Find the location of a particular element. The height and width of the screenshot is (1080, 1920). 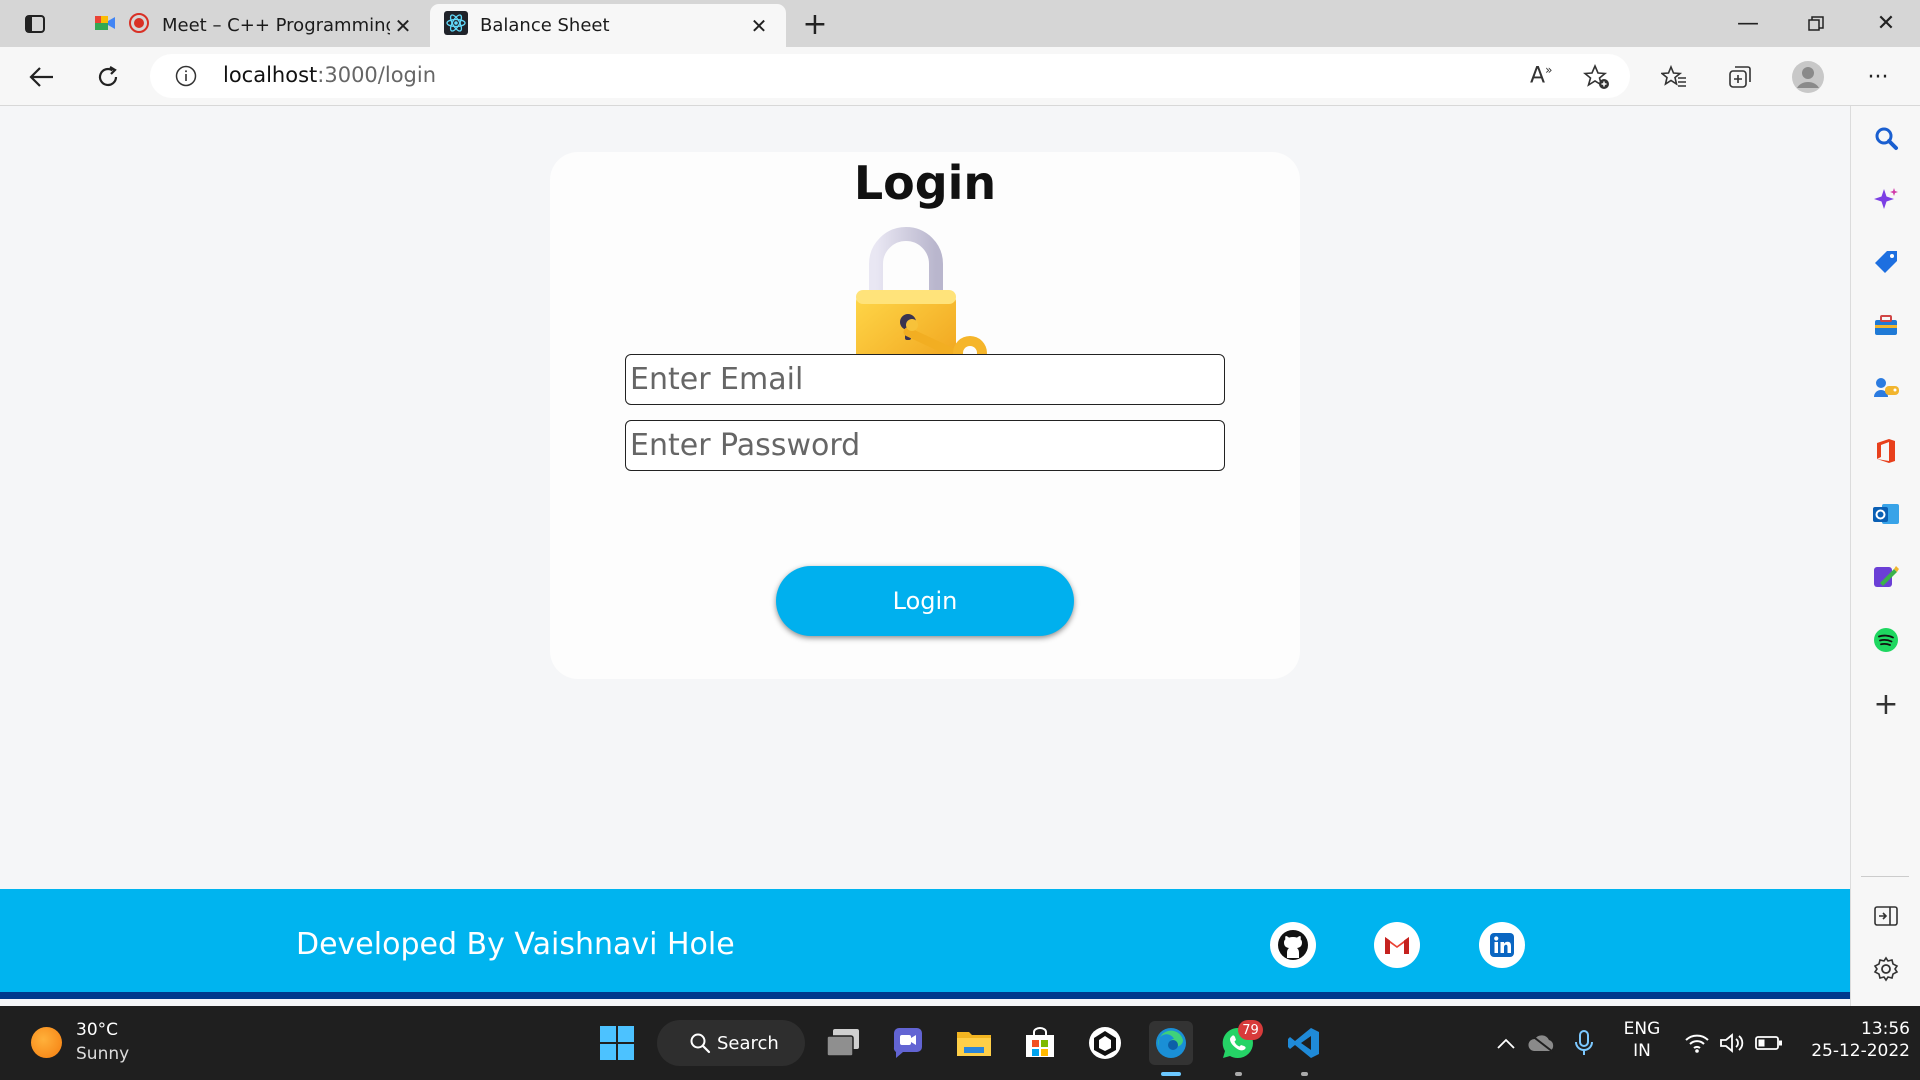

recording-icon is located at coordinates (139, 25).